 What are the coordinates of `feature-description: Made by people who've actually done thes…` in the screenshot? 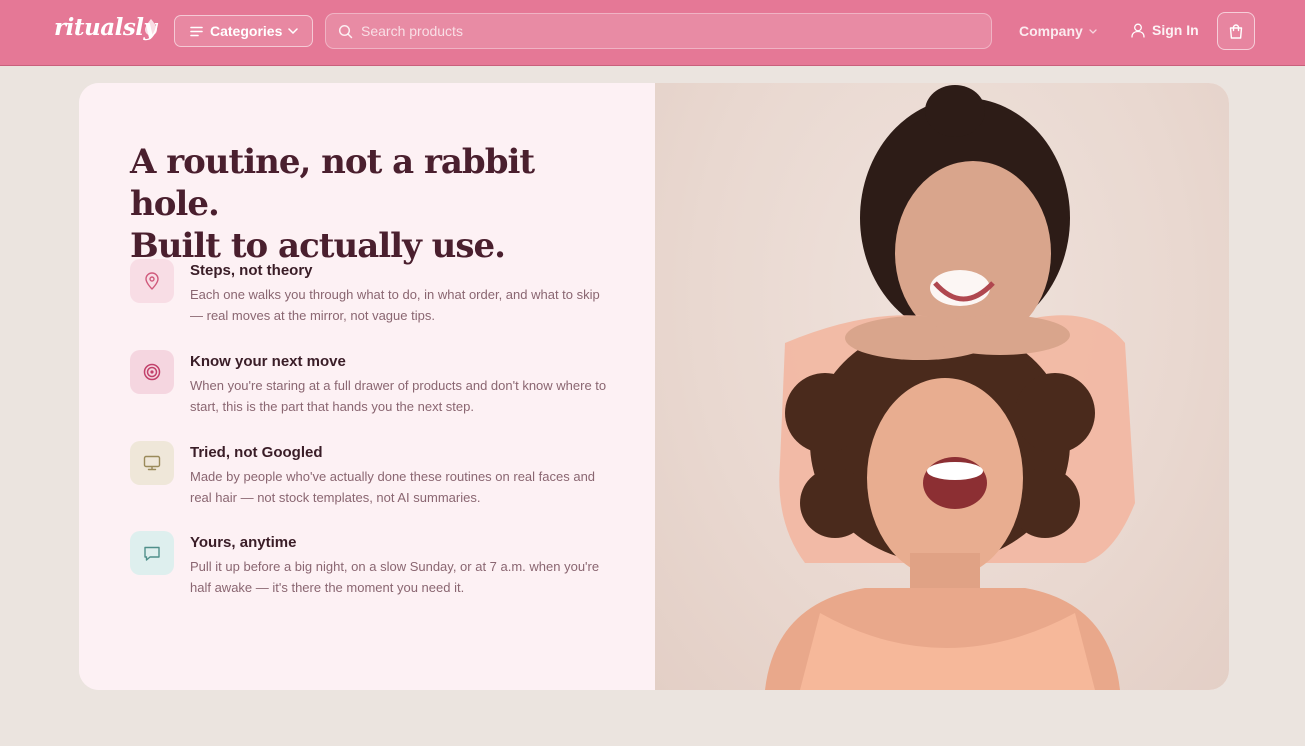 It's located at (393, 487).